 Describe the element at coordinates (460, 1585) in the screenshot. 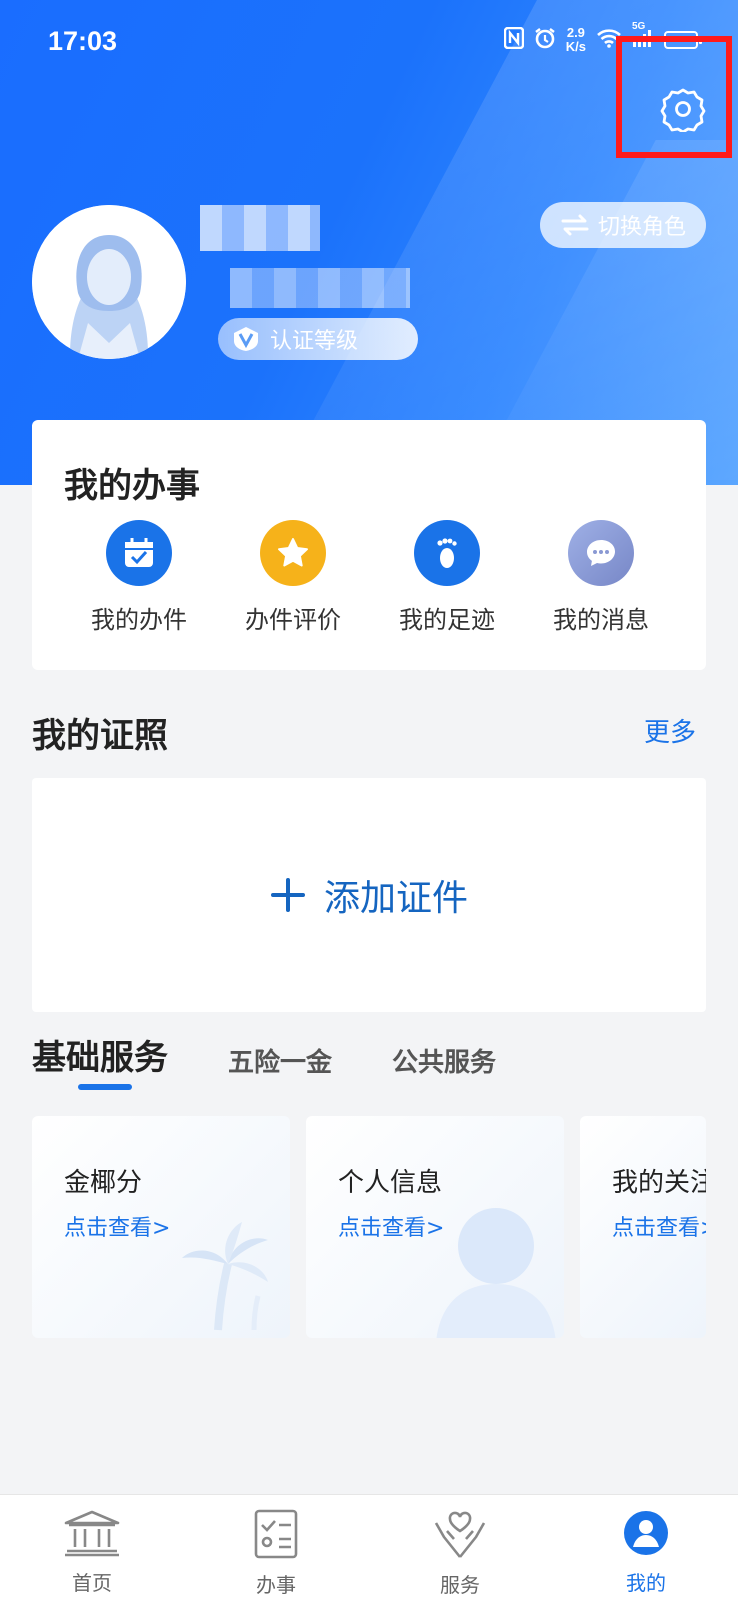

I see `nav-label: 服务` at that location.